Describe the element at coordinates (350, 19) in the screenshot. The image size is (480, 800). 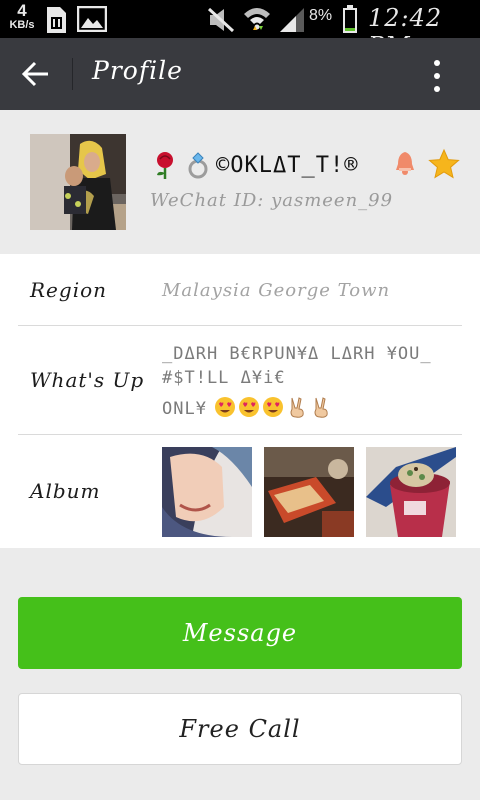
I see `battery-icon` at that location.